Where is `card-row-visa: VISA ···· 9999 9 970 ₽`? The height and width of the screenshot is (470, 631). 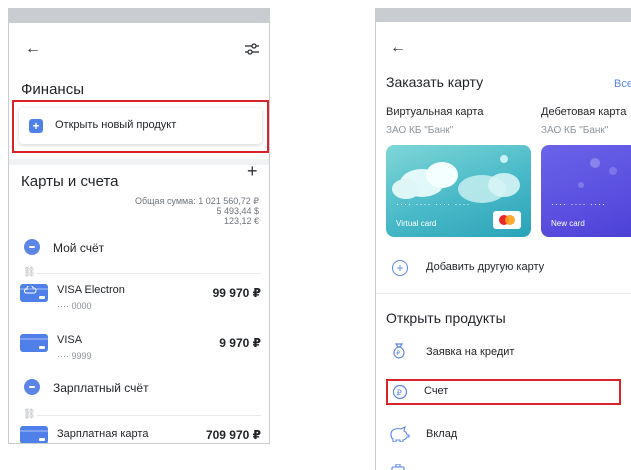
card-row-visa: VISA ···· 9999 9 970 ₽ is located at coordinates (139, 348).